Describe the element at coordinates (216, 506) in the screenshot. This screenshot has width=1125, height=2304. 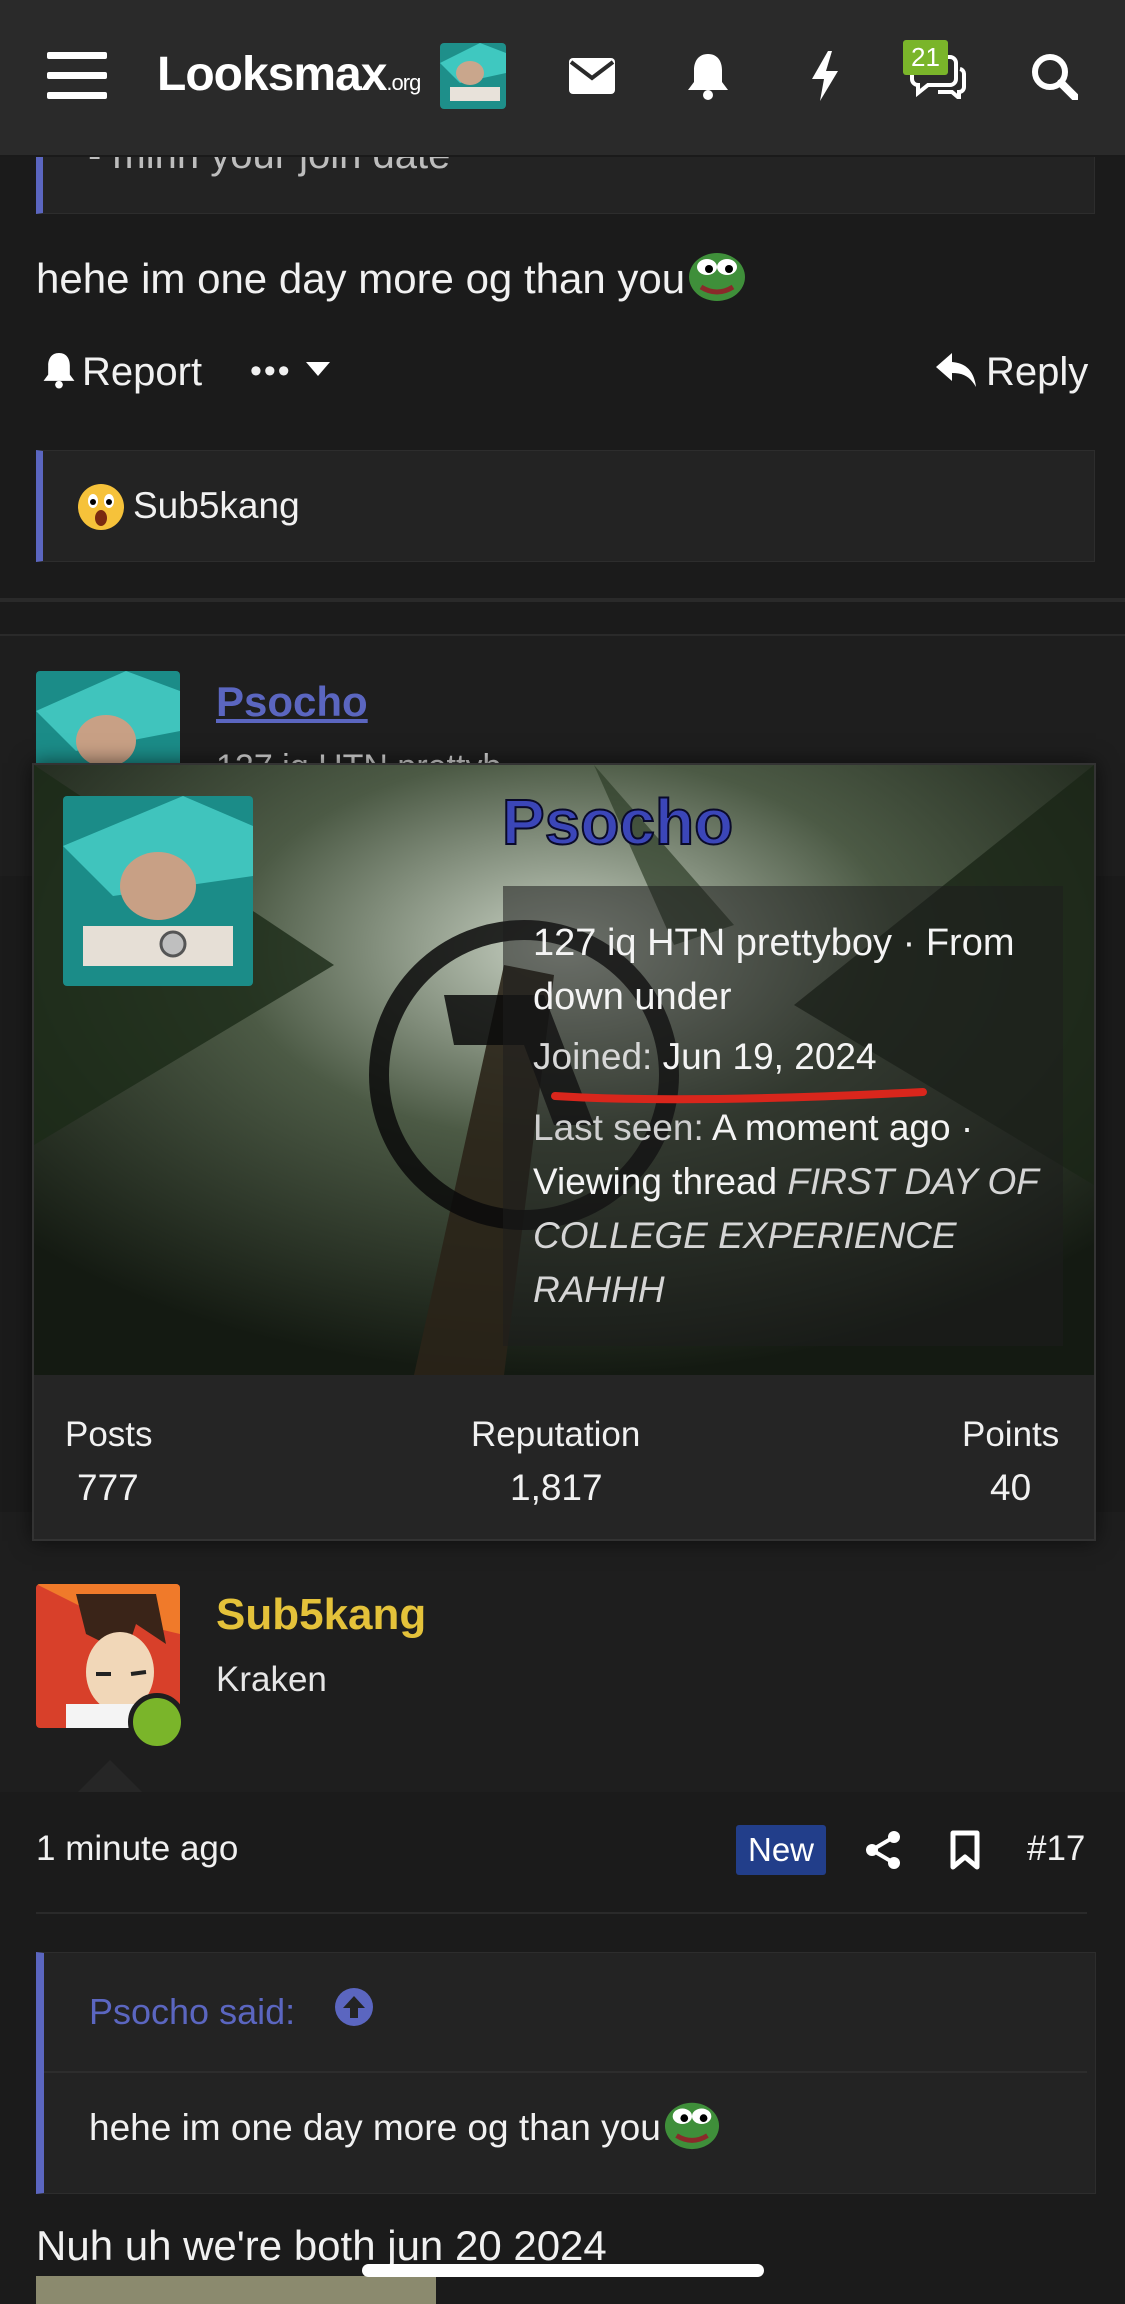
I see `reaction-username: Sub5kang` at that location.